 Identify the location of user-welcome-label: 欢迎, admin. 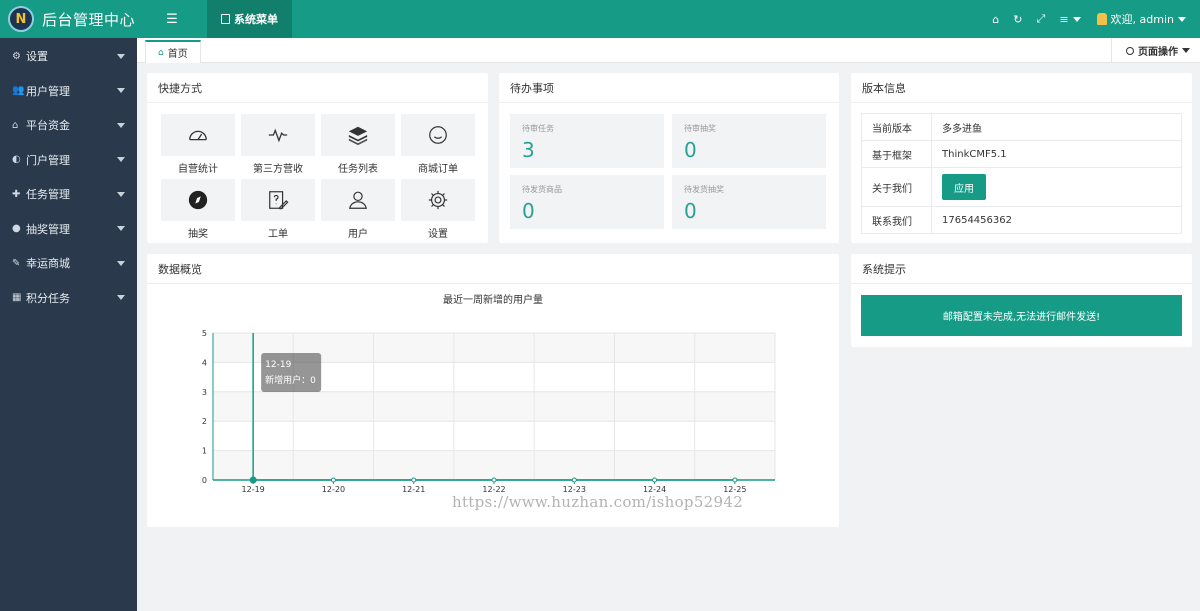
(1142, 19).